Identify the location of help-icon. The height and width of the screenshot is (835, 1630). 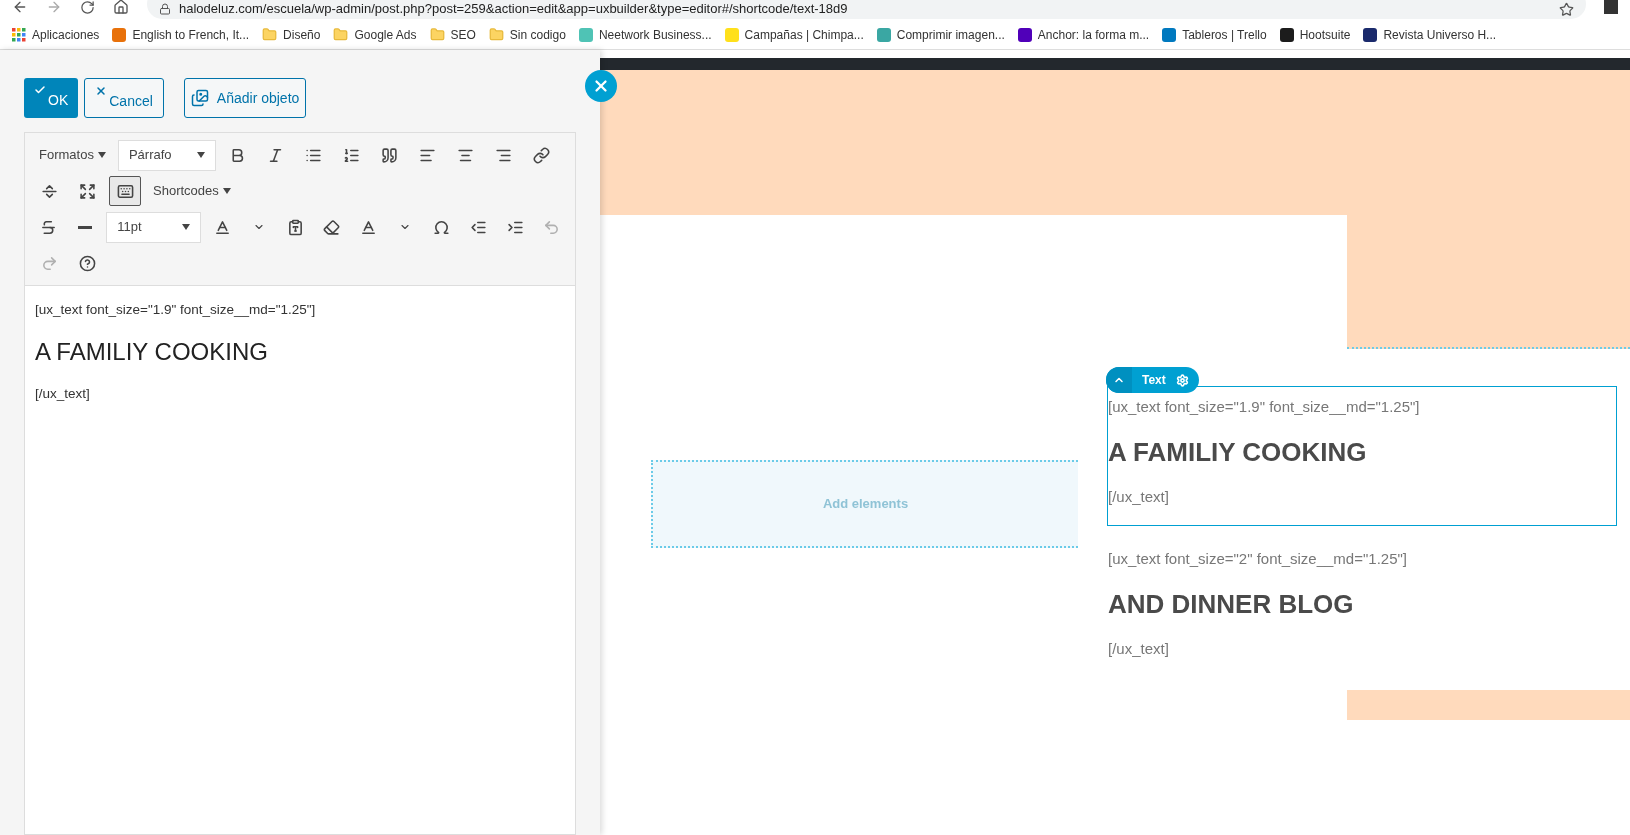
(87, 263).